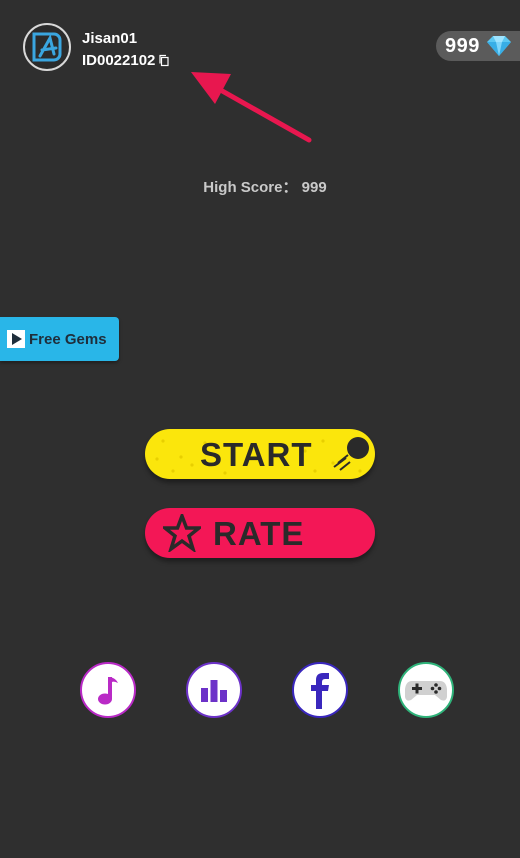 The height and width of the screenshot is (858, 520). I want to click on leaderboard-button, so click(214, 690).